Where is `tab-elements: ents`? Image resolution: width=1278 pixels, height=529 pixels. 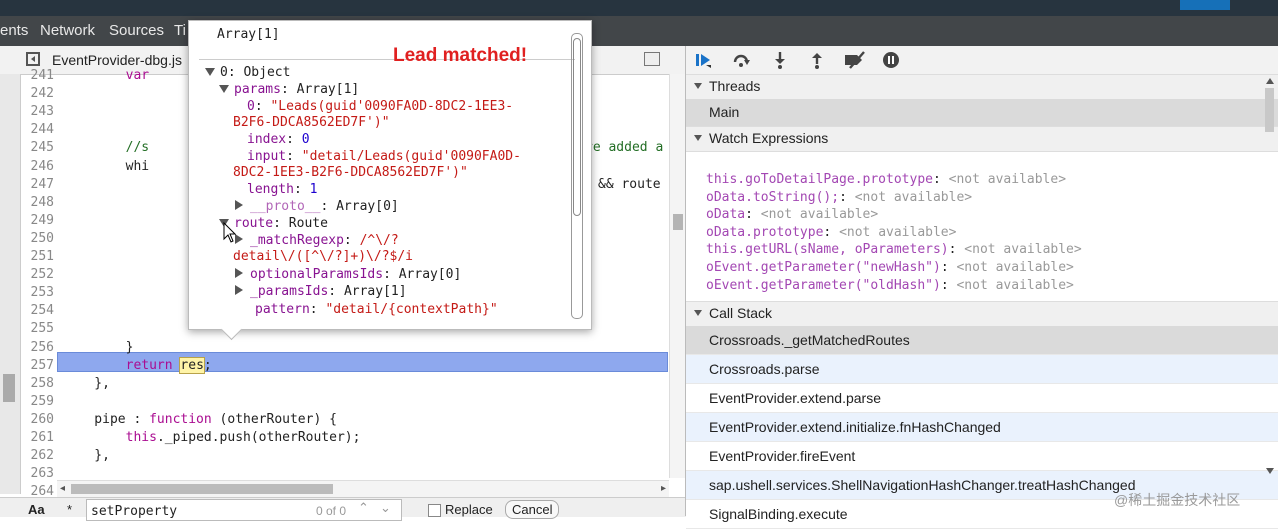
tab-elements: ents is located at coordinates (14, 30).